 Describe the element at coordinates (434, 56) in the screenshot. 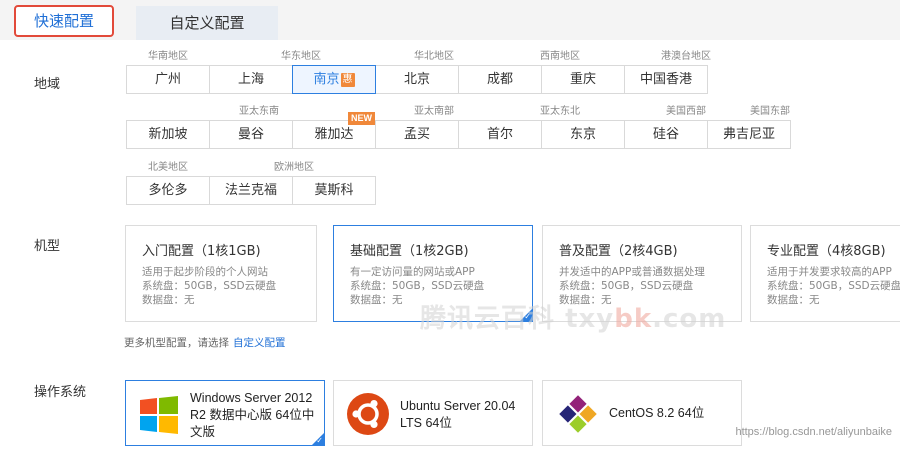

I see `group-label-north-china: 华北地区` at that location.